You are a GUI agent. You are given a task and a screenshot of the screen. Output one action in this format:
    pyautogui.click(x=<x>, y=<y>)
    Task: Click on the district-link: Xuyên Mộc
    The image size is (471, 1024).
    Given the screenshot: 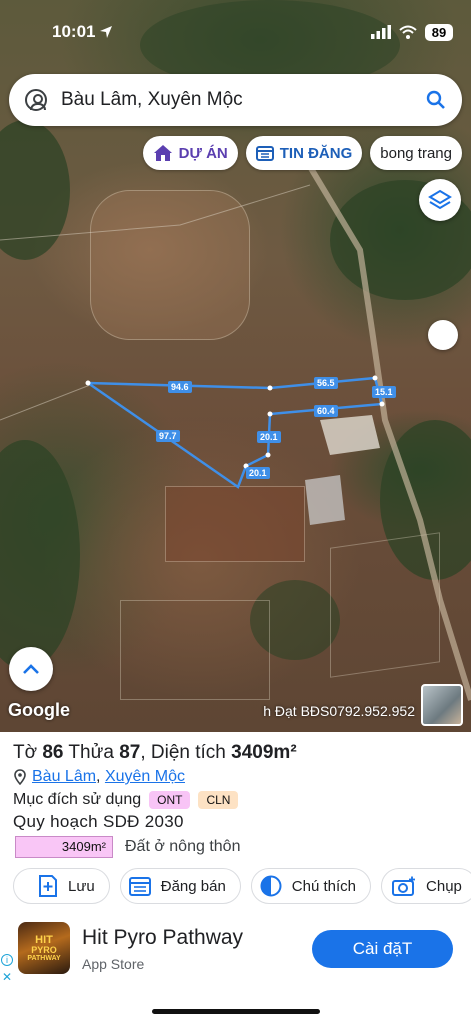 What is the action you would take?
    pyautogui.click(x=145, y=776)
    